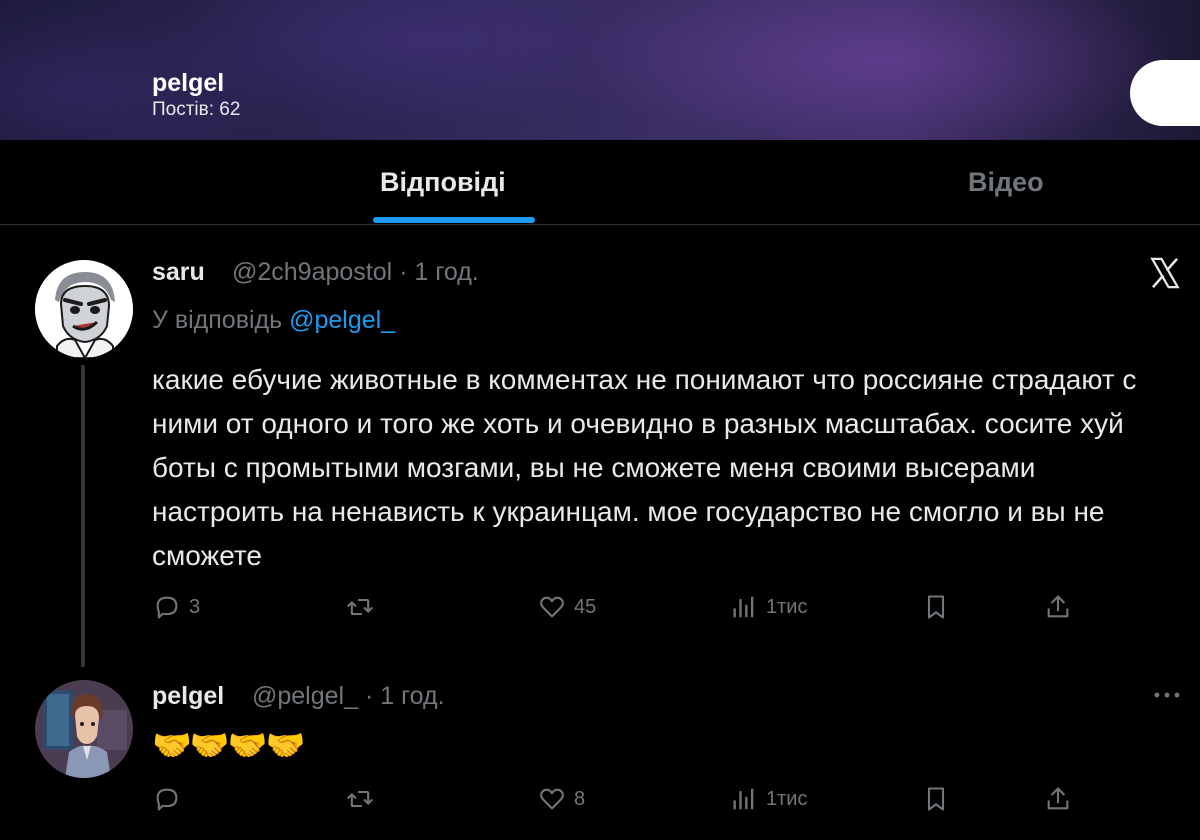  I want to click on x-logo-icon, so click(1165, 273).